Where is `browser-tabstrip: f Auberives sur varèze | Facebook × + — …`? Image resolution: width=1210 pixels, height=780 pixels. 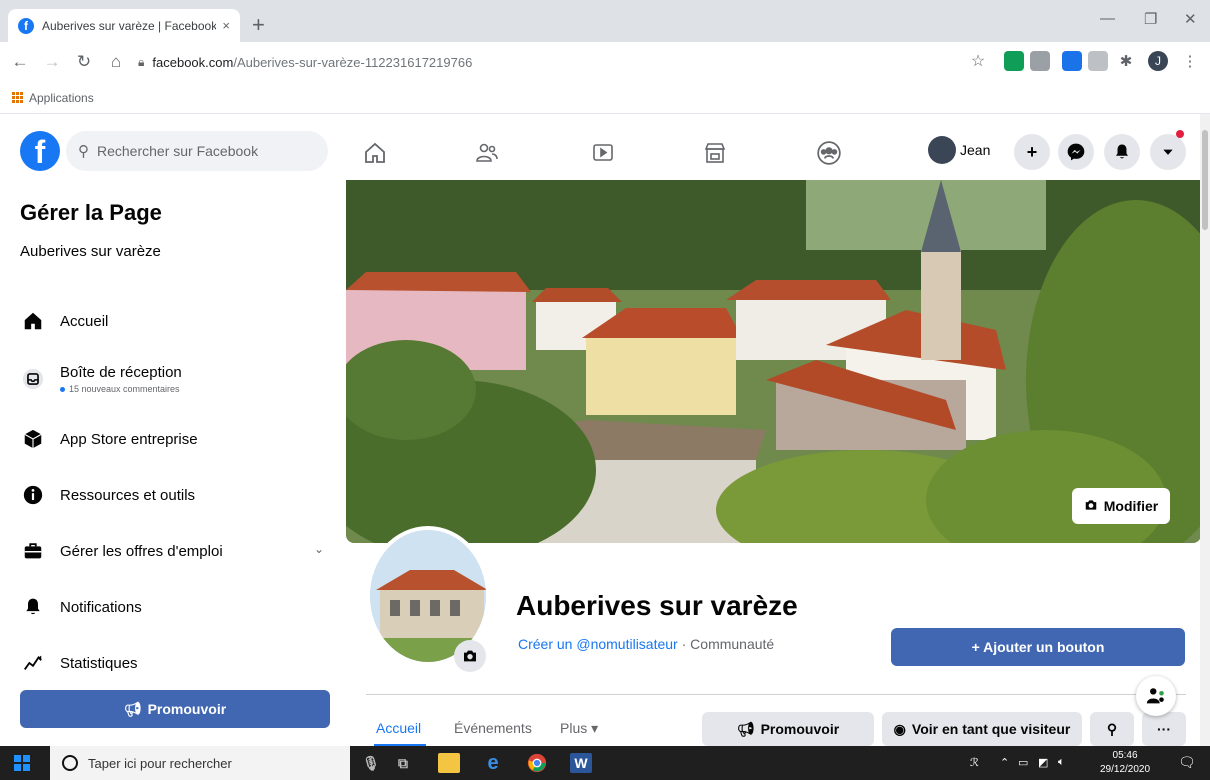 browser-tabstrip: f Auberives sur varèze | Facebook × + — … is located at coordinates (605, 21).